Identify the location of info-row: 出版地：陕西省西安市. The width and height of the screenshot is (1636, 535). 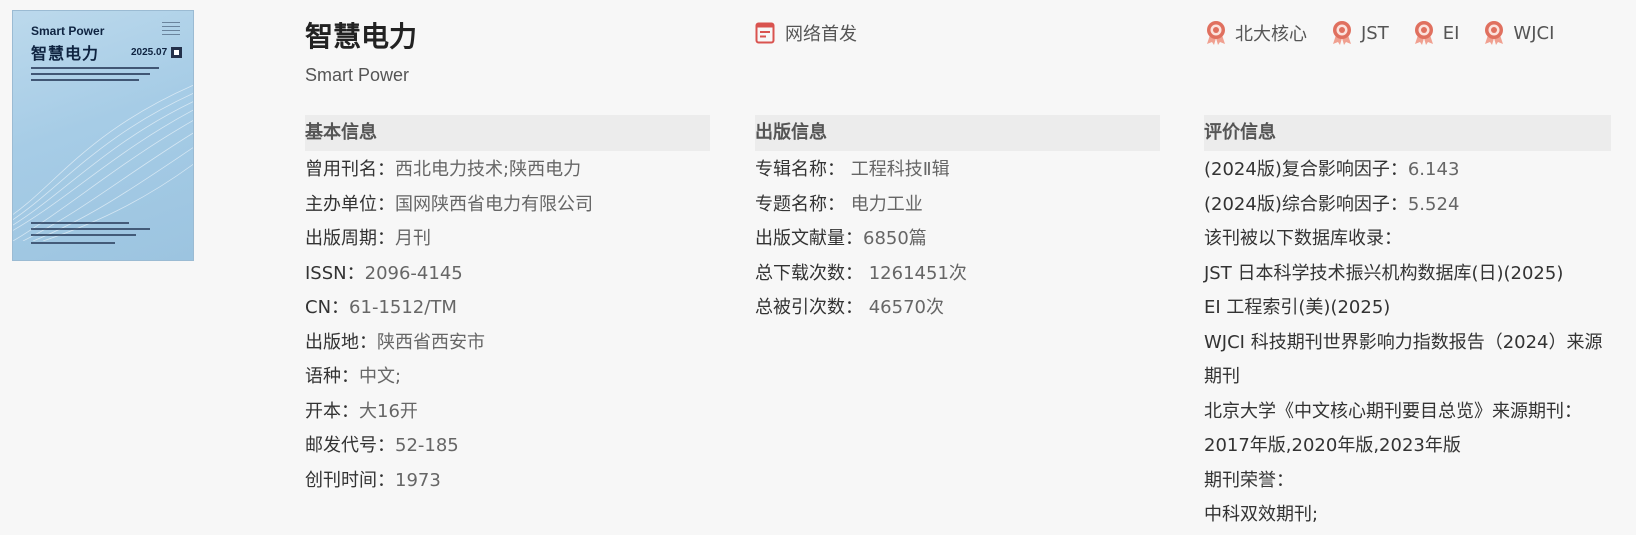
(507, 343).